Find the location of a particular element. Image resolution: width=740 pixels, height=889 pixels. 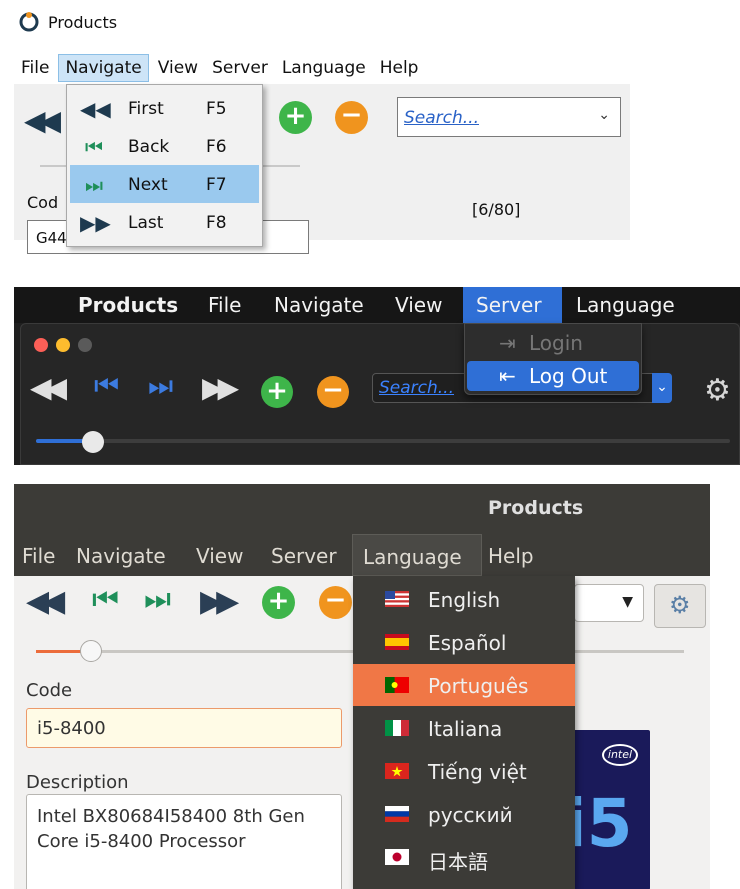

minimize-button is located at coordinates (63, 345).